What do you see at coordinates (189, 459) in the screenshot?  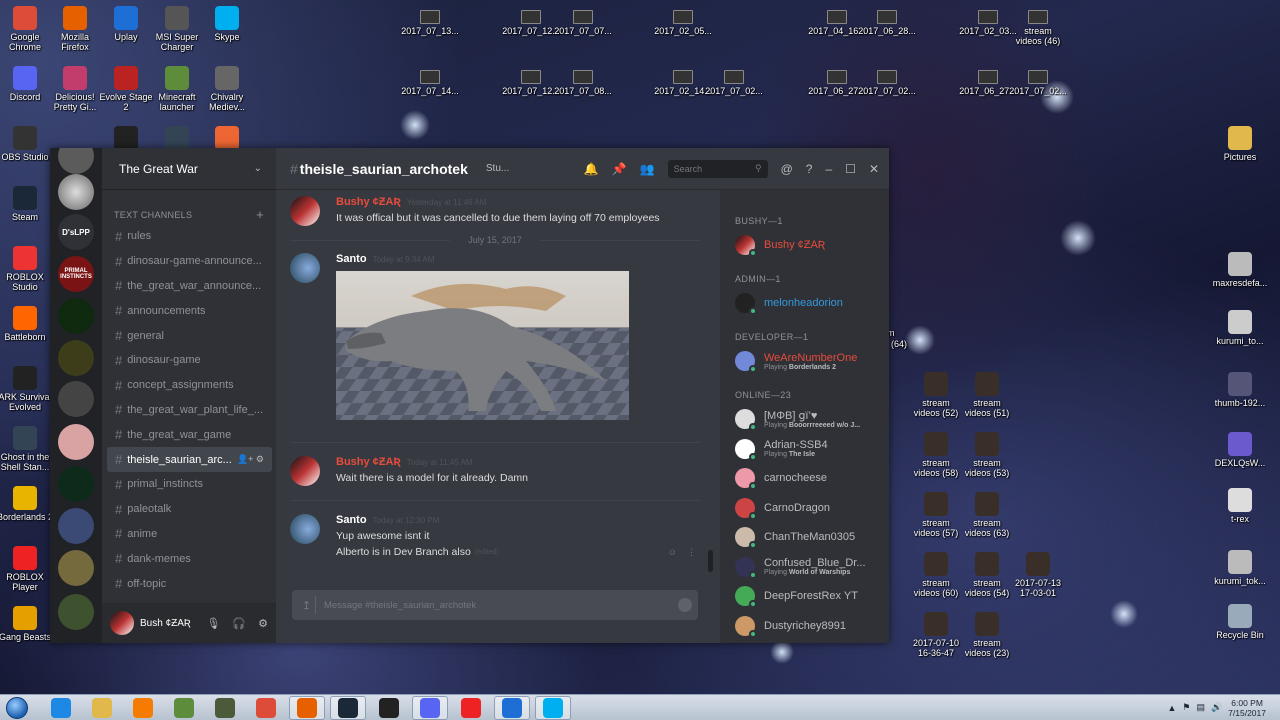 I see `channel-theisle-saurian-arc: # theisle_saurian_arc... 👤+ ⚙` at bounding box center [189, 459].